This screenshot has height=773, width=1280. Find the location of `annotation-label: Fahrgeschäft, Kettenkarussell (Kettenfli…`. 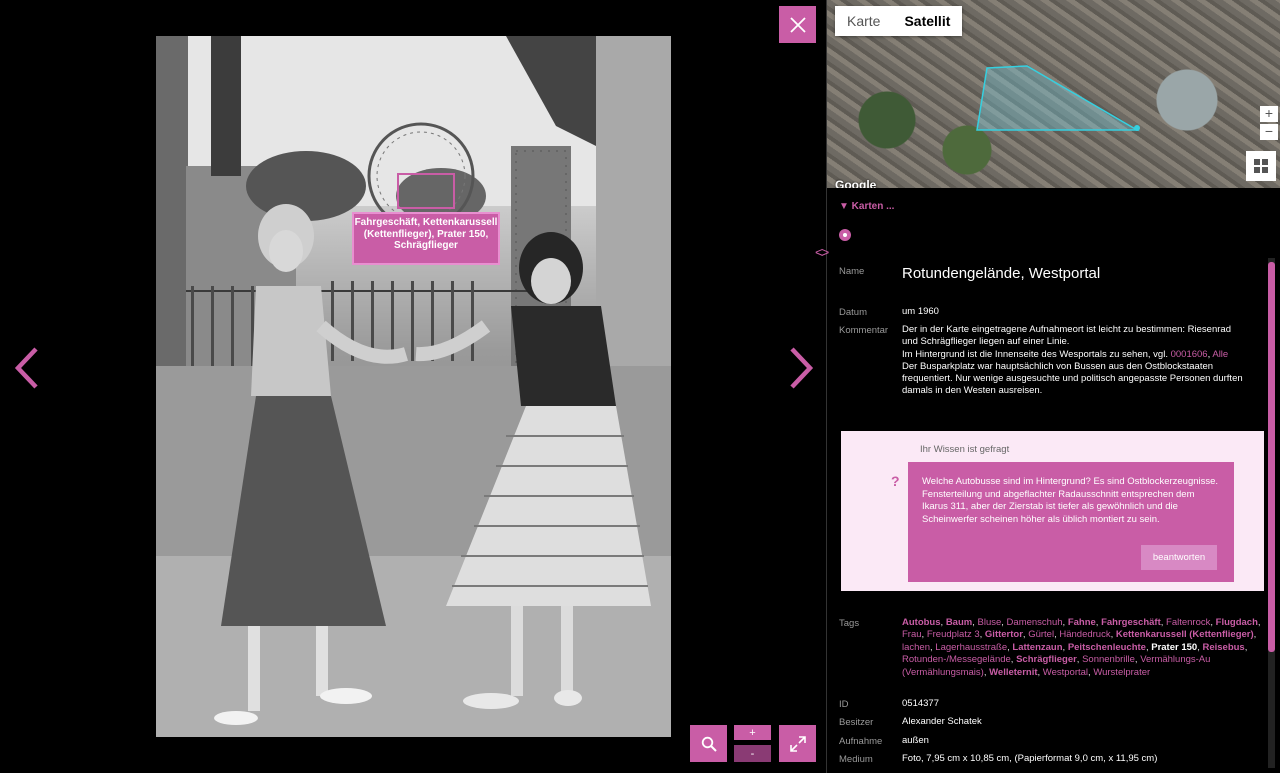

annotation-label: Fahrgeschäft, Kettenkarussell (Kettenfli… is located at coordinates (426, 238).